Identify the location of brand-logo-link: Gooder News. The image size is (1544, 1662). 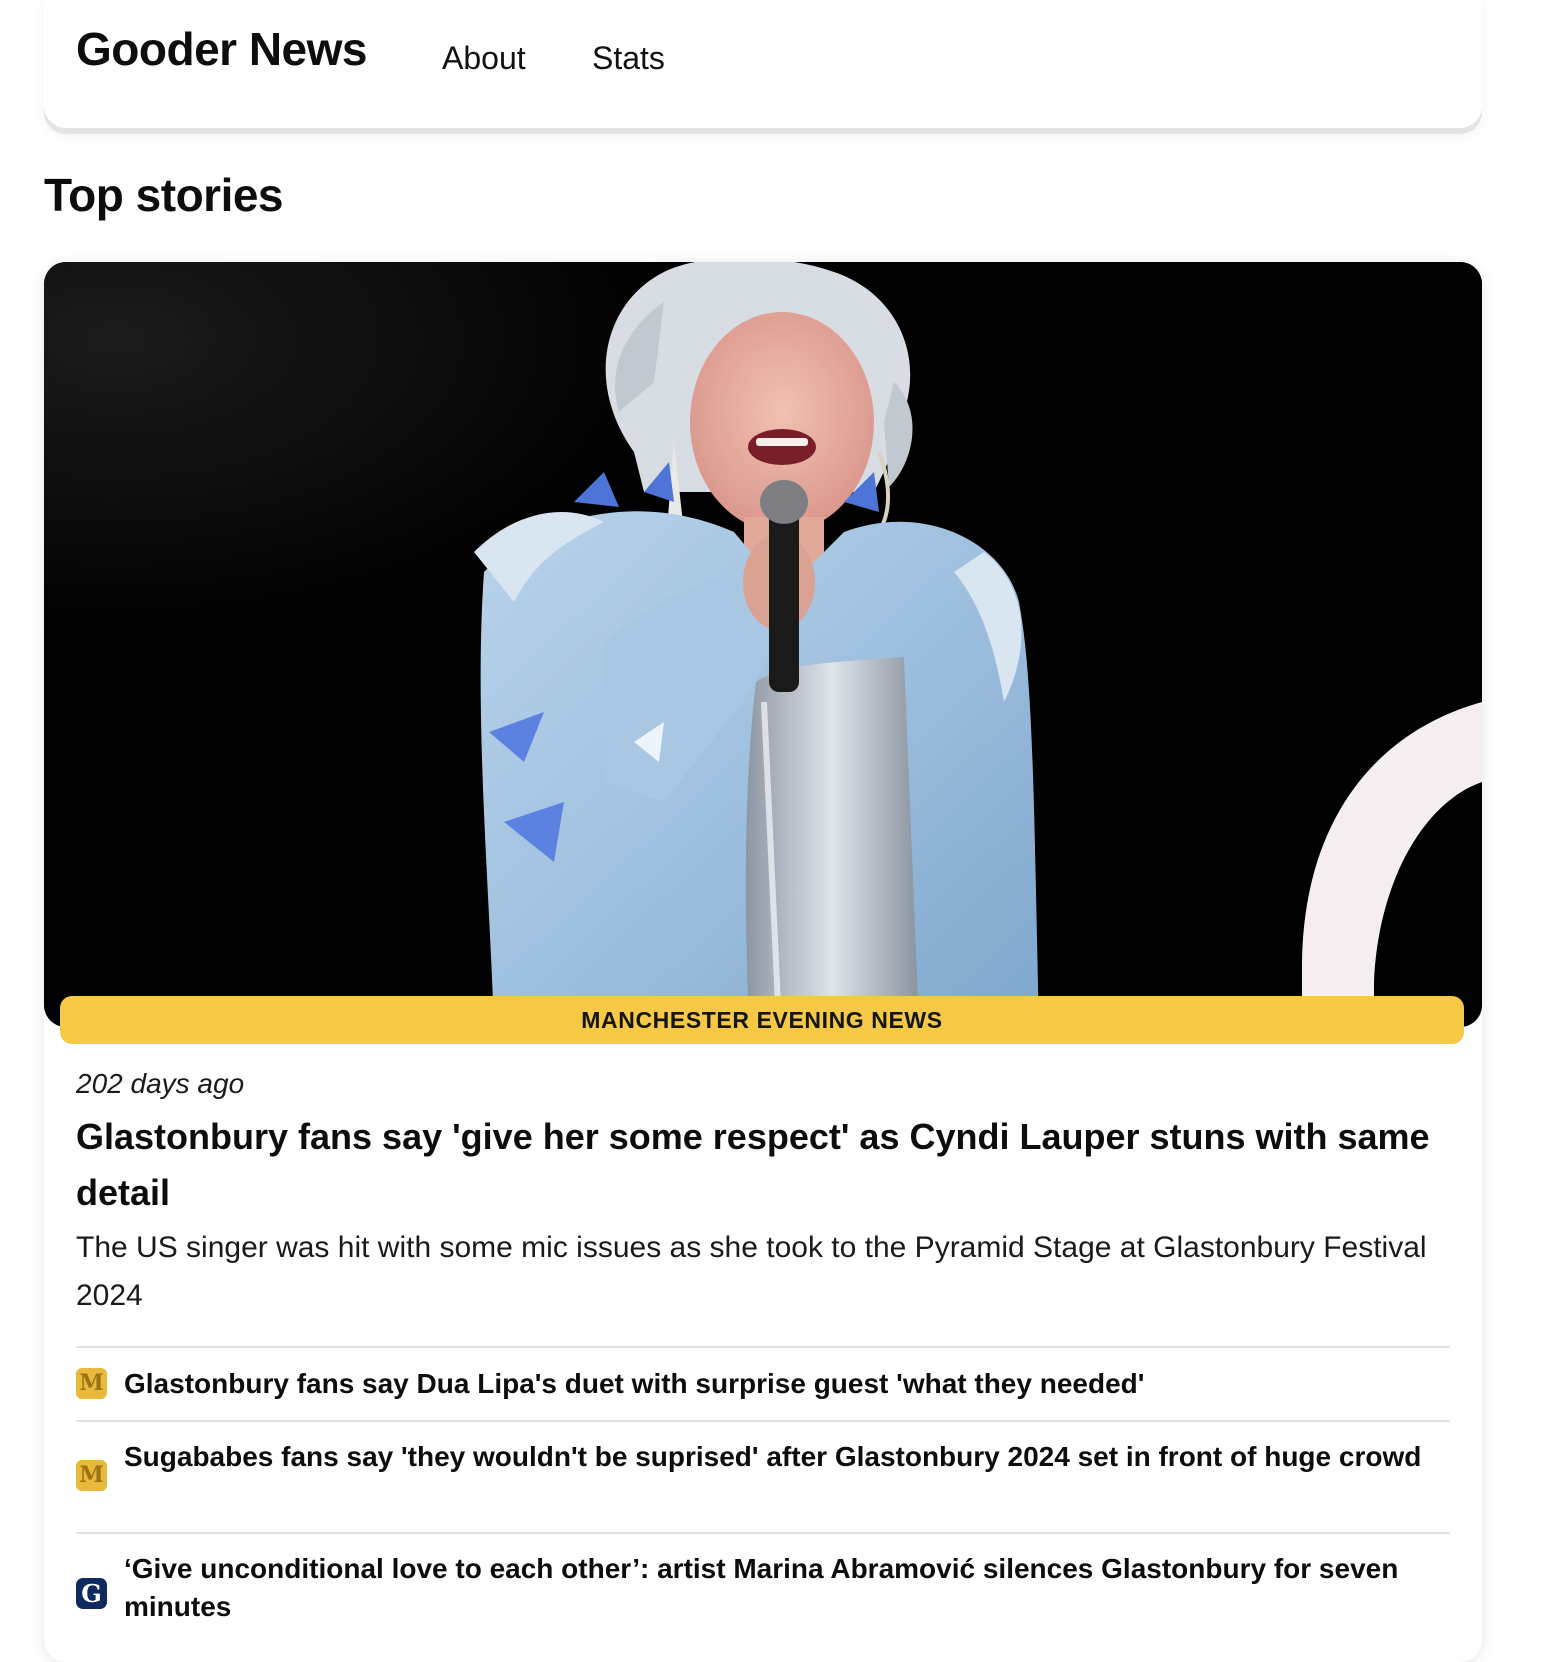
(222, 49).